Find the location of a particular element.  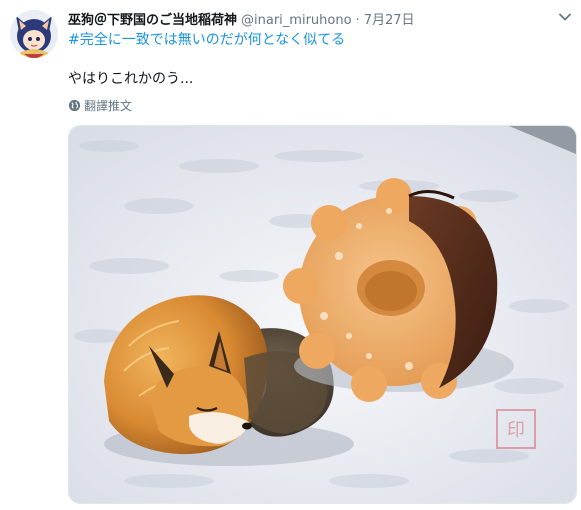

chevron-down-icon is located at coordinates (565, 17).